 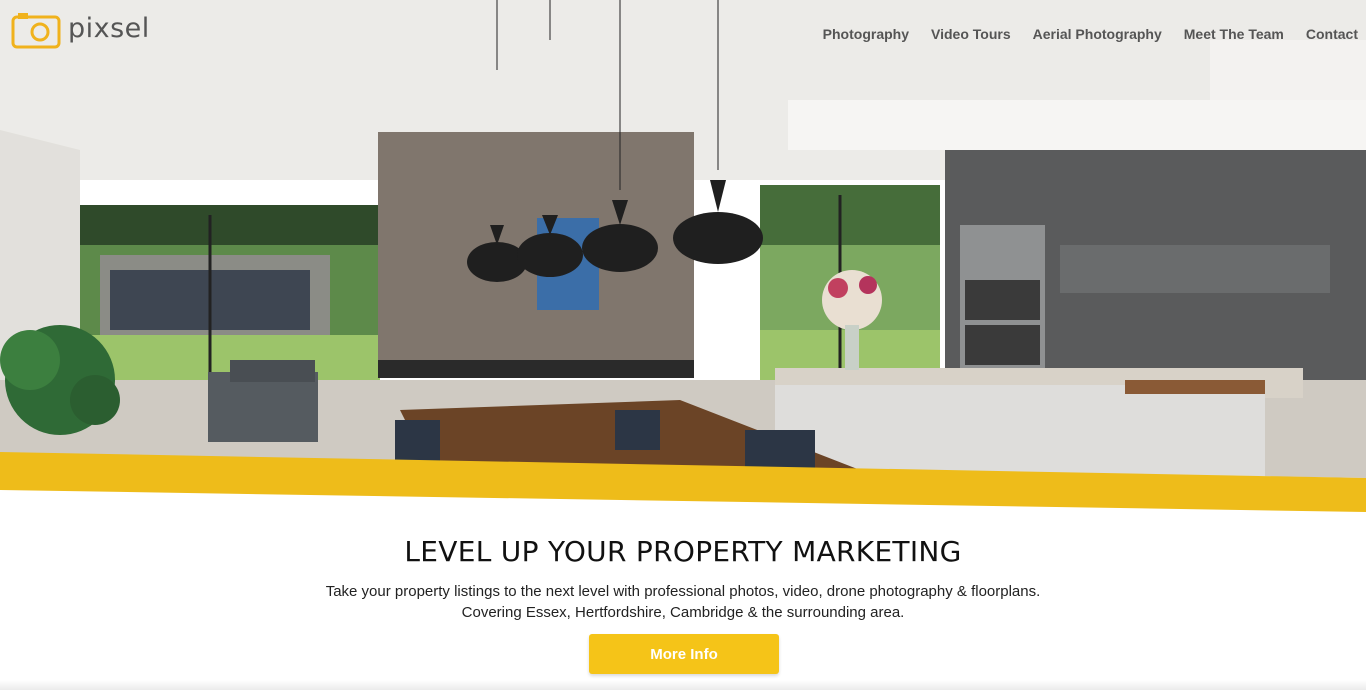 I want to click on nav-photography: Photography, so click(x=866, y=34).